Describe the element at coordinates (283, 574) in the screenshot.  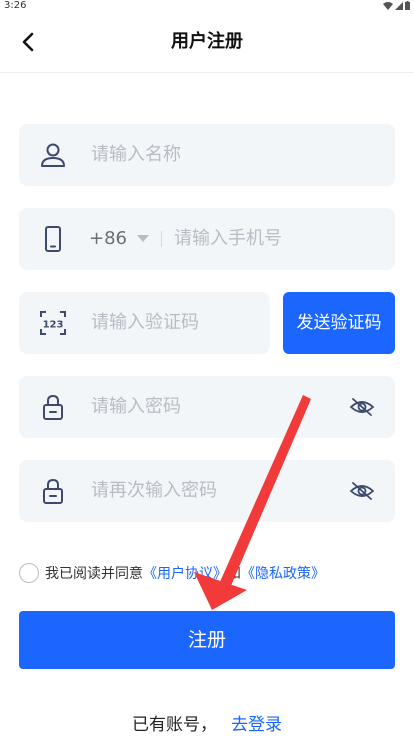
I see `privacy-policy-link: 《隐私政策》` at that location.